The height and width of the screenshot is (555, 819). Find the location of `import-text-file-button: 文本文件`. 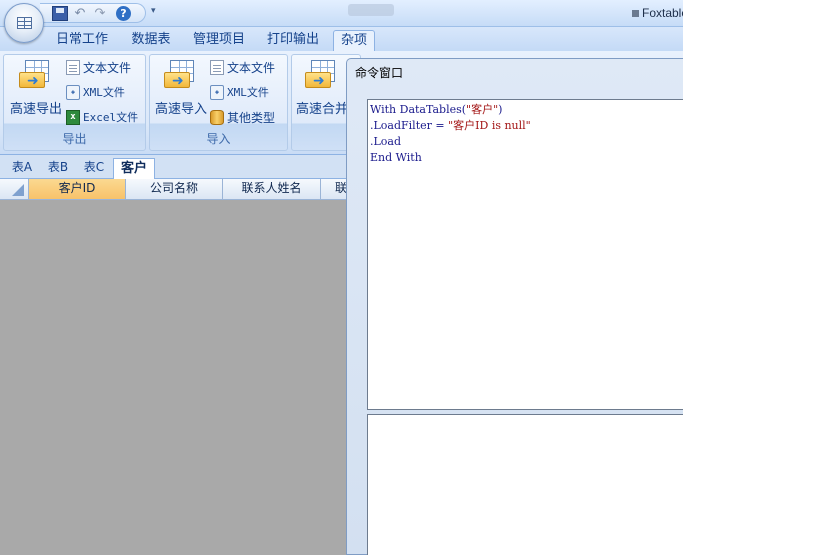

import-text-file-button: 文本文件 is located at coordinates (242, 68).